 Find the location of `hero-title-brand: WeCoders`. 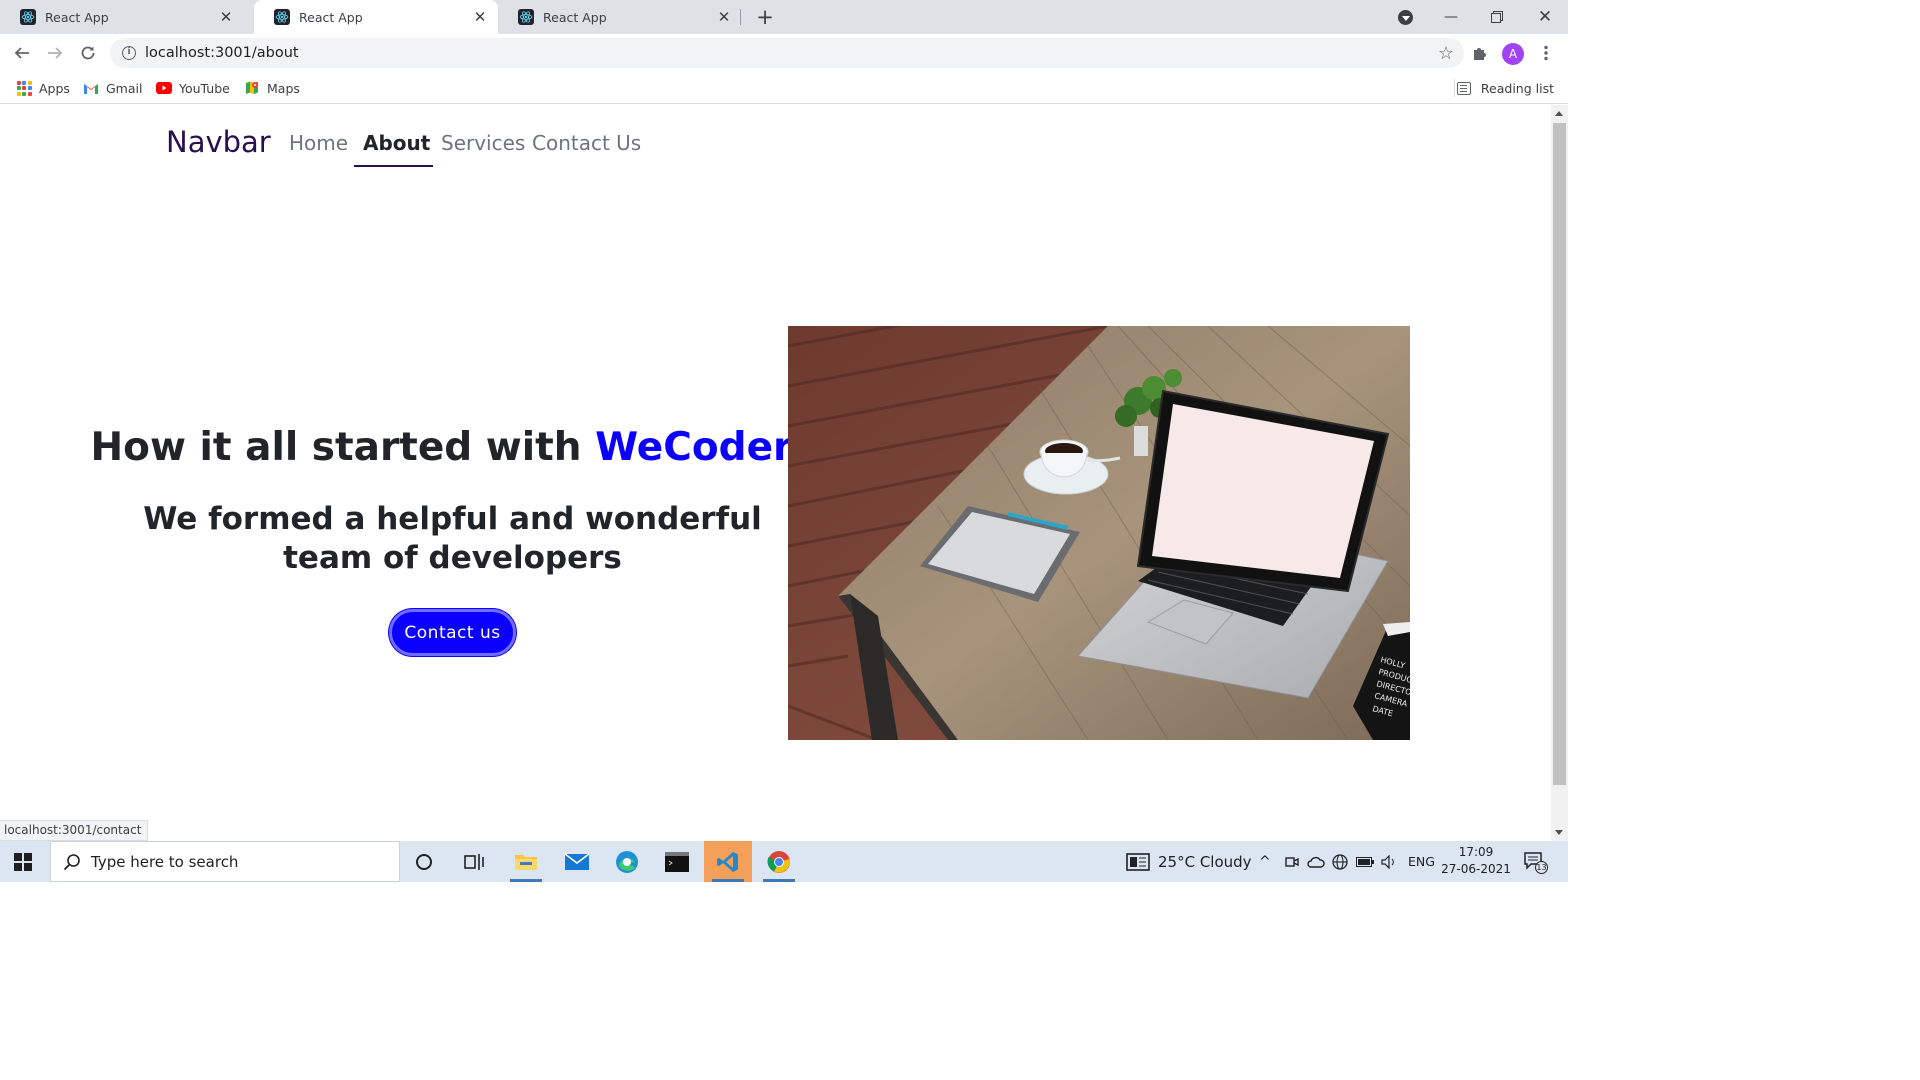

hero-title-brand: WeCoders is located at coordinates (705, 447).